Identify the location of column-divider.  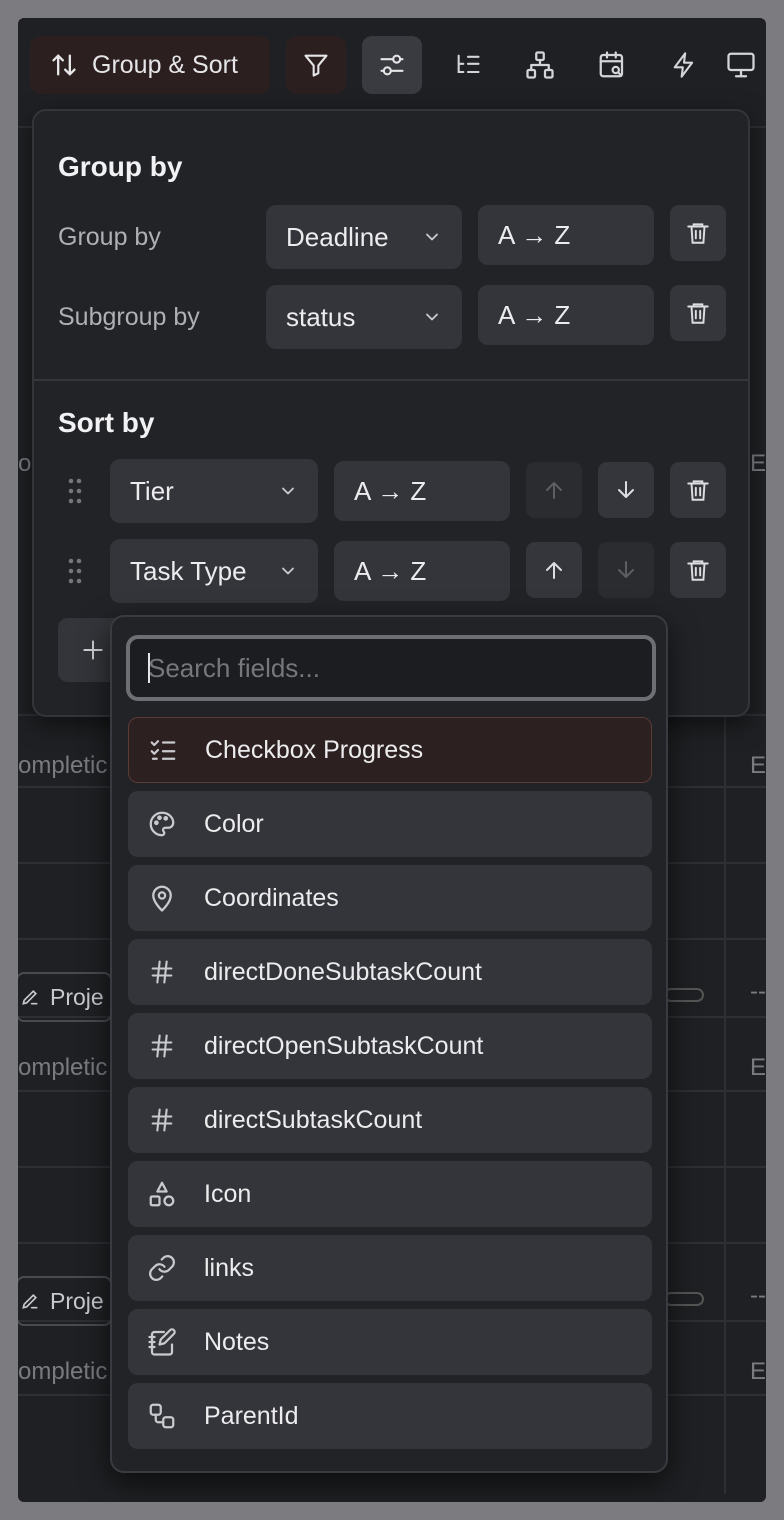
(725, 1104).